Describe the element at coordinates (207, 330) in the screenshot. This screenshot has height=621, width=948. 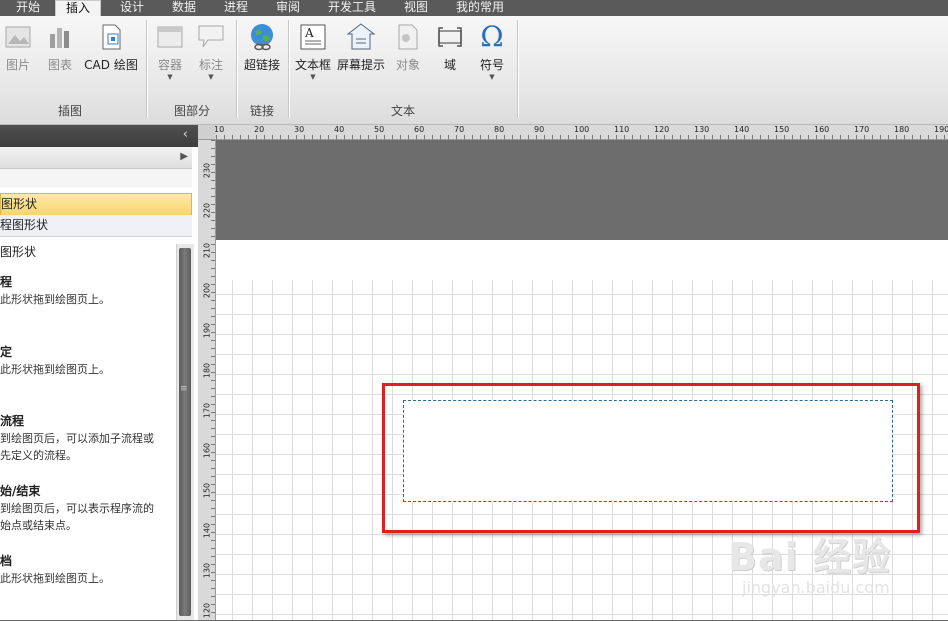
I see `ruler-tick-label: 190` at that location.